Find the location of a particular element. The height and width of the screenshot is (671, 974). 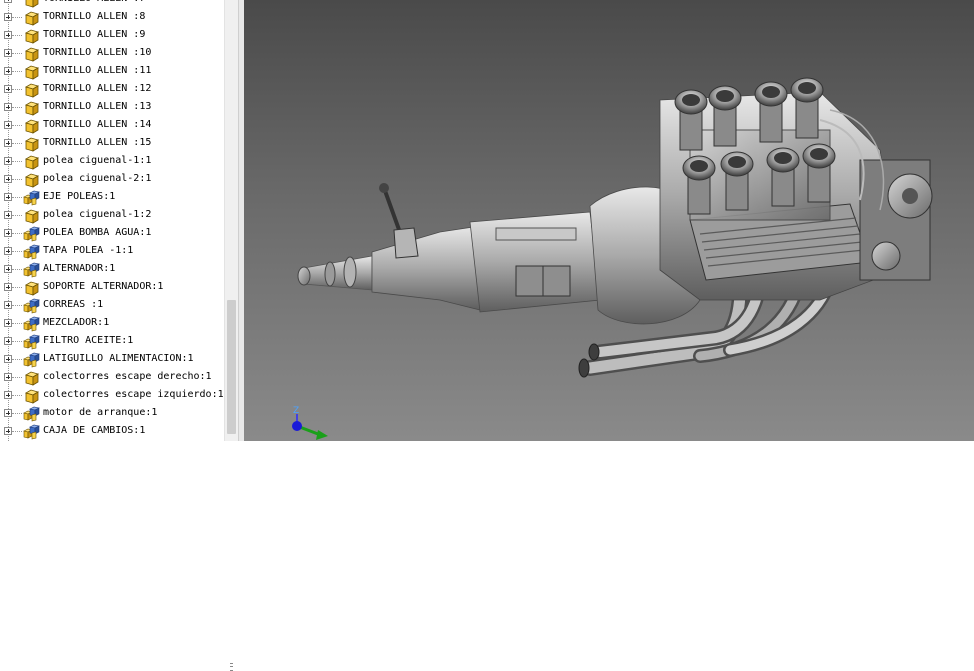

tree-item-label: TORNILLO ALLEN :10 is located at coordinates (97, 52).